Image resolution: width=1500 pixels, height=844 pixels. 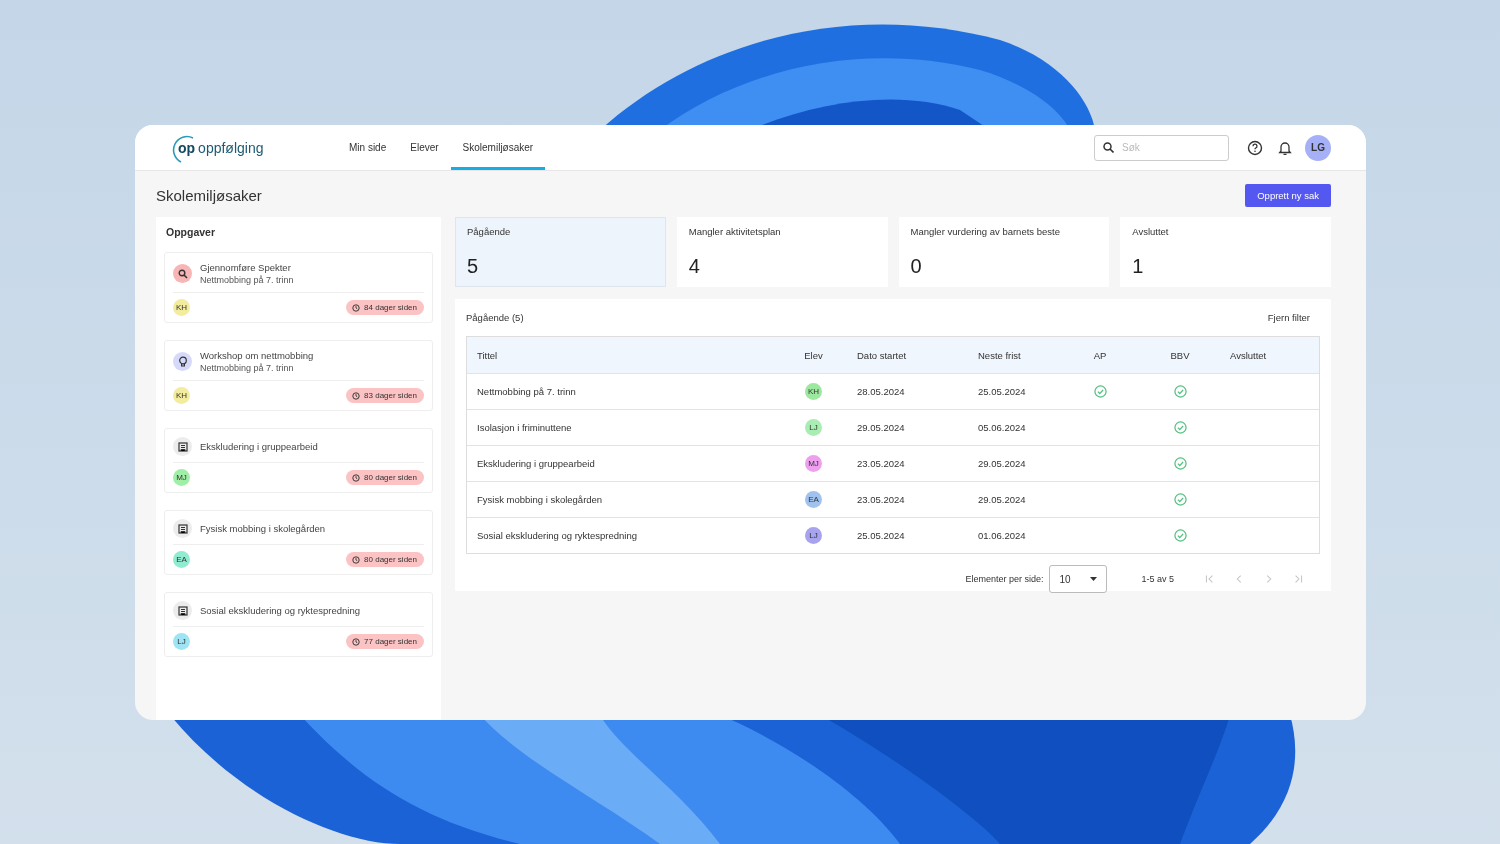 What do you see at coordinates (473, 266) in the screenshot?
I see `stat-value: 5` at bounding box center [473, 266].